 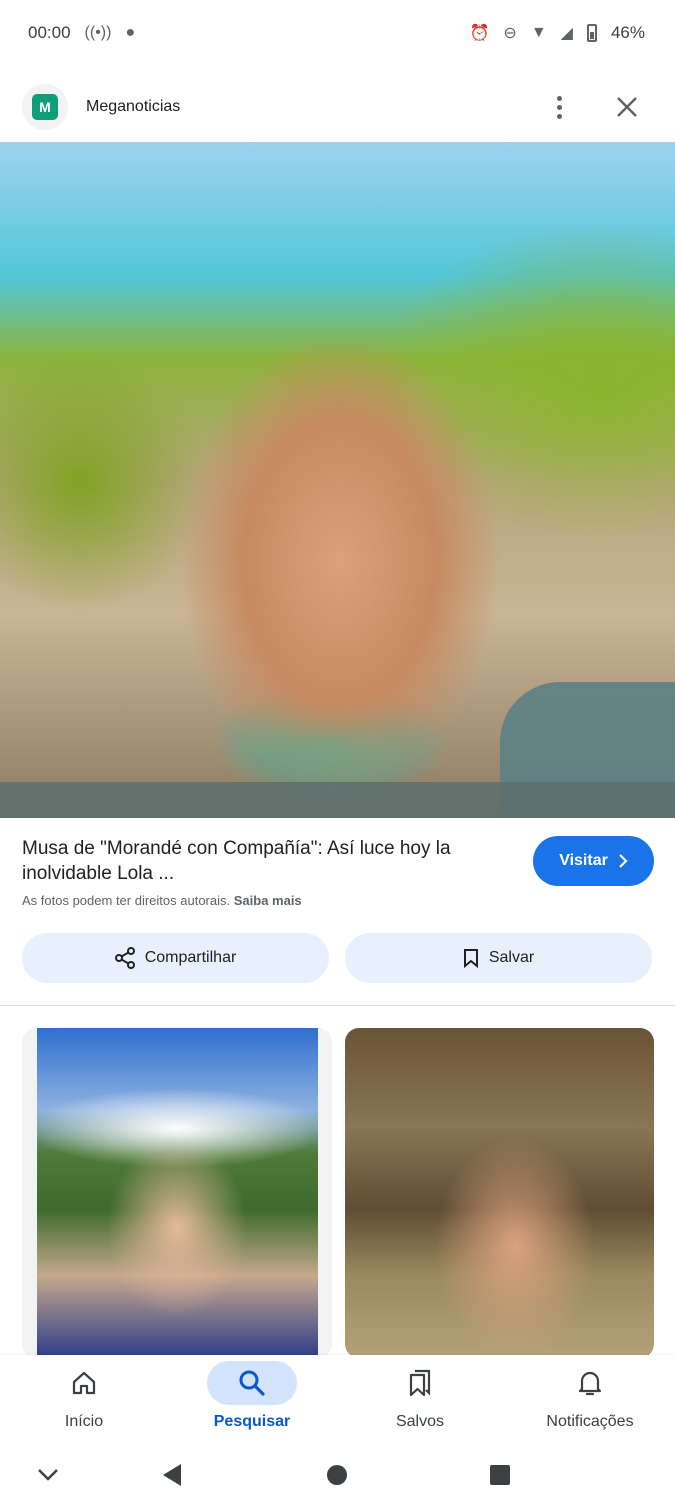 I want to click on share-button: Compartilhar, so click(x=175, y=958).